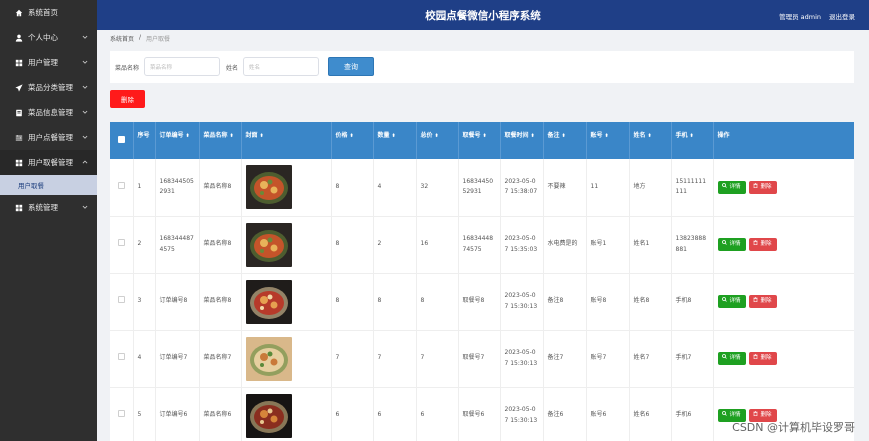  What do you see at coordinates (121, 139) in the screenshot?
I see `select-all-checkbox` at bounding box center [121, 139].